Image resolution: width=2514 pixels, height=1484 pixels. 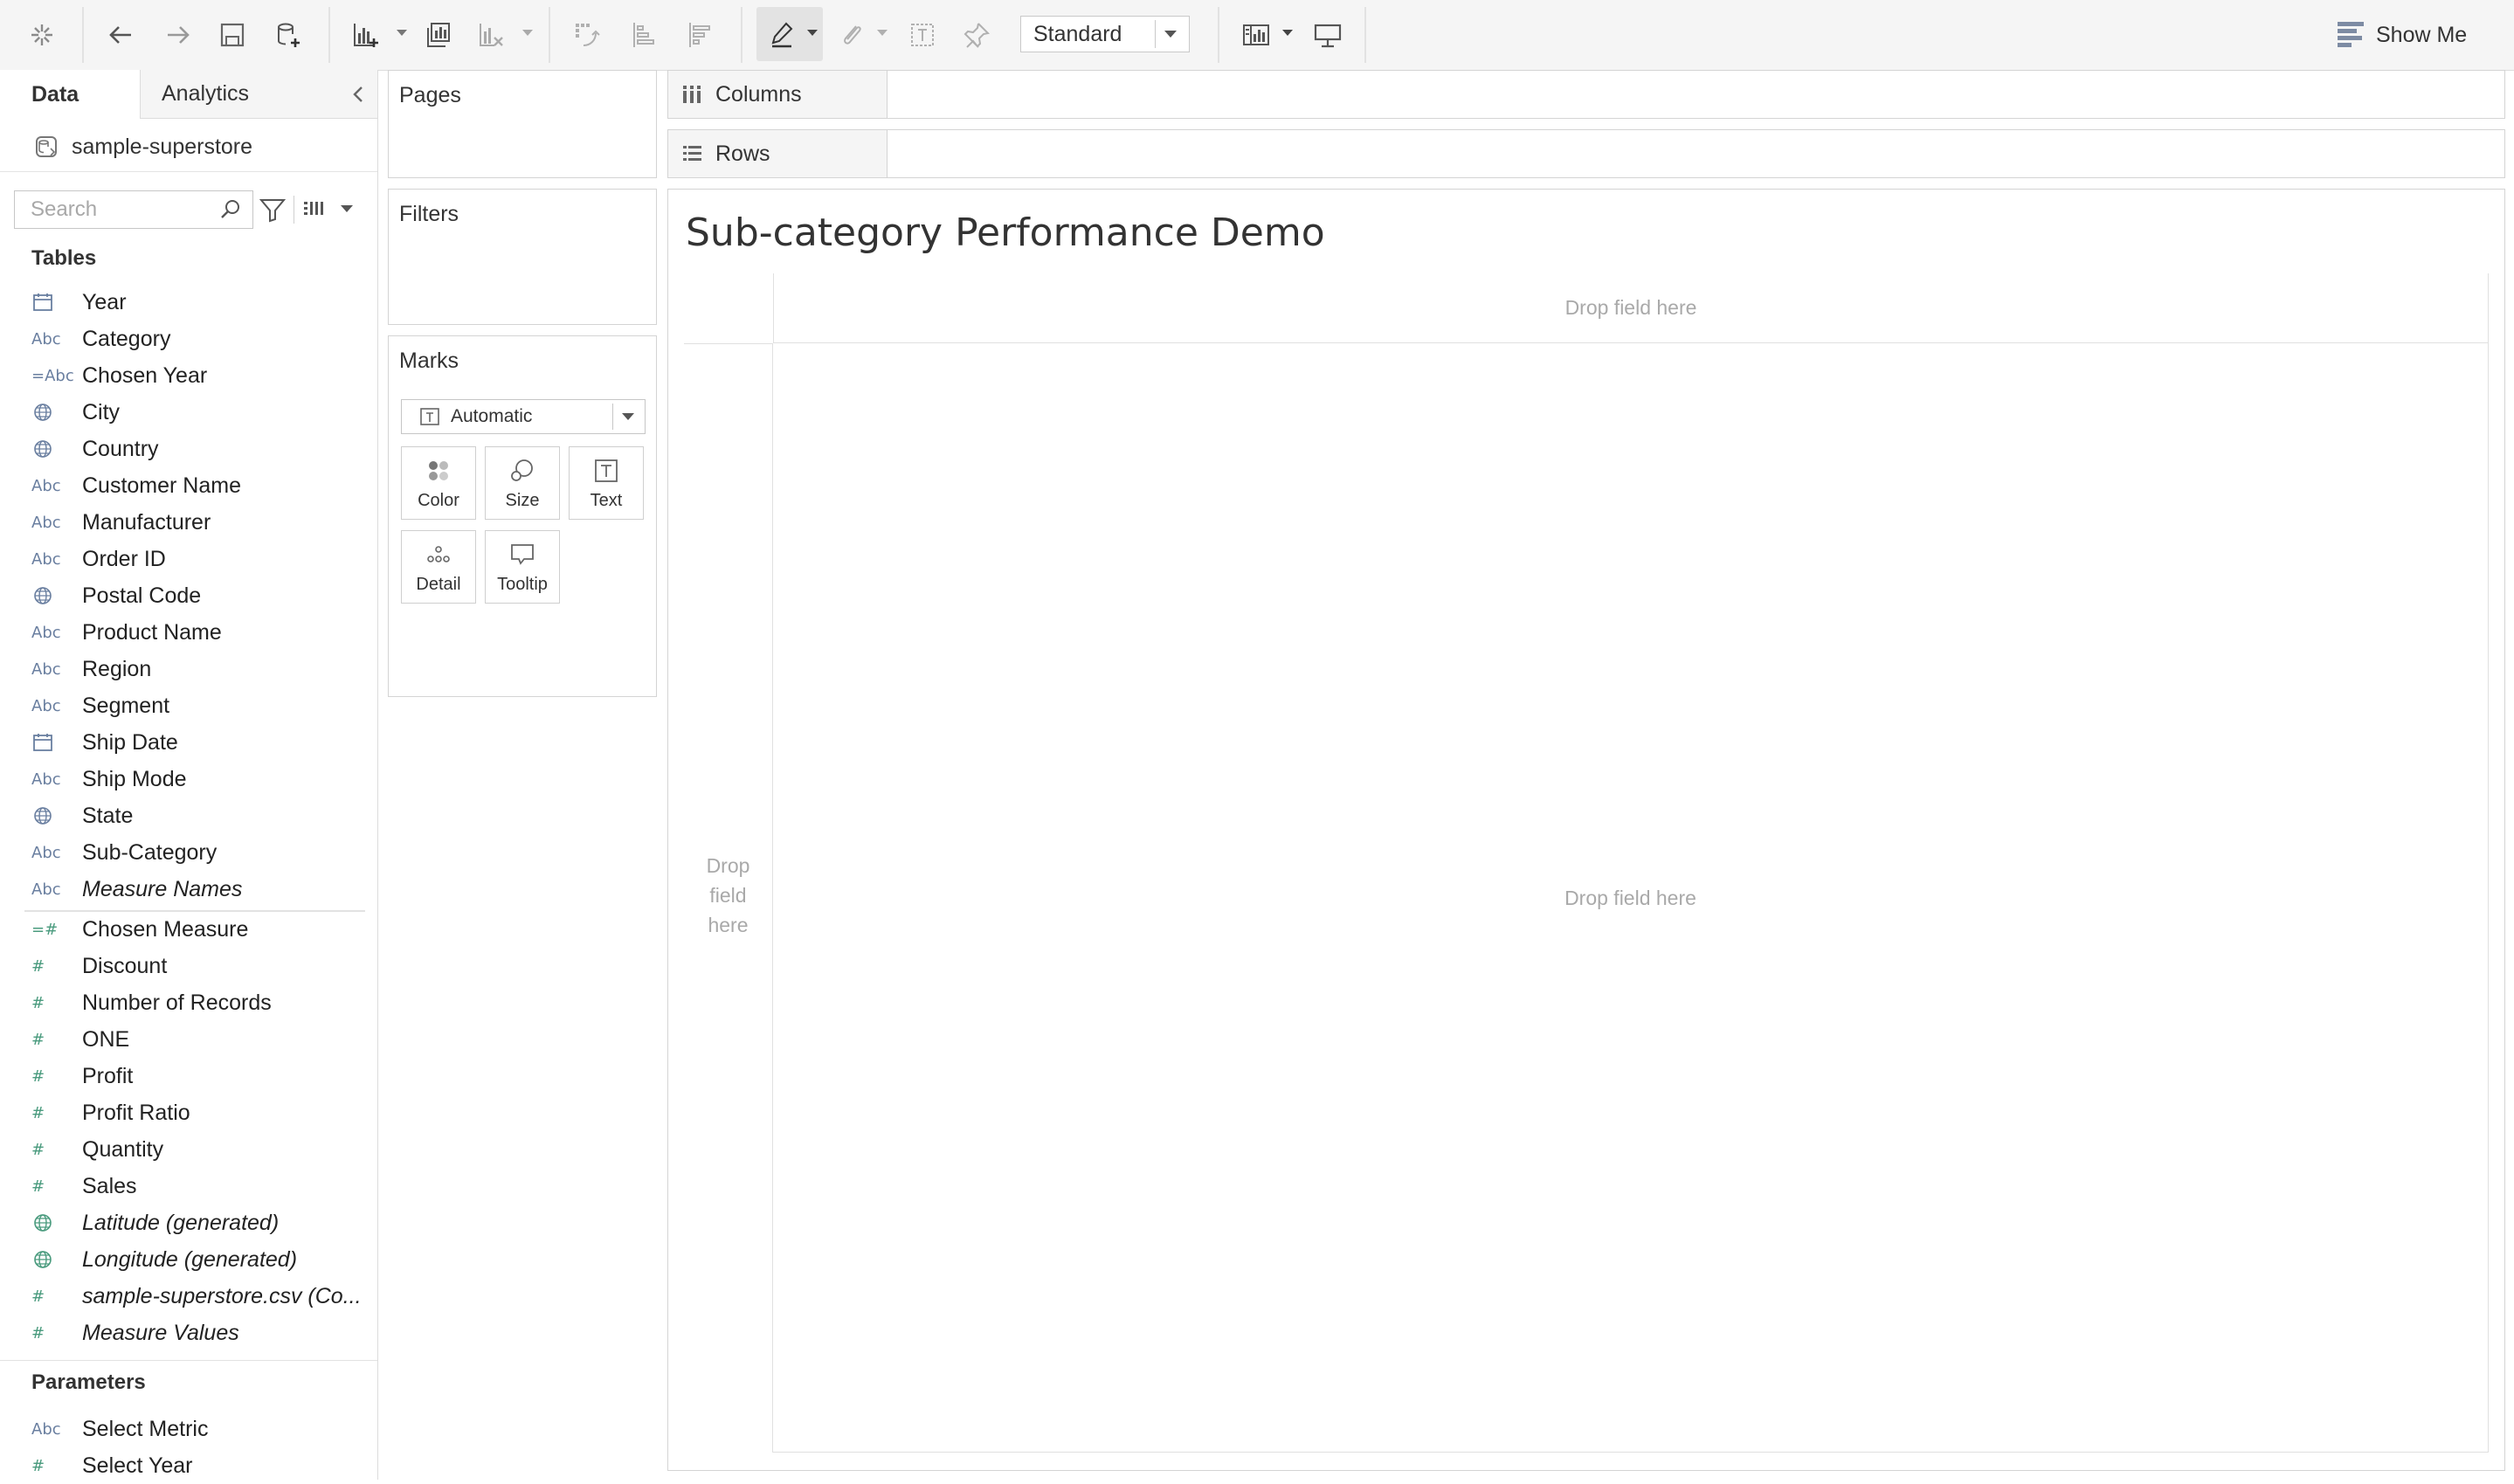 I want to click on tab-analytics: Analytics, so click(x=258, y=94).